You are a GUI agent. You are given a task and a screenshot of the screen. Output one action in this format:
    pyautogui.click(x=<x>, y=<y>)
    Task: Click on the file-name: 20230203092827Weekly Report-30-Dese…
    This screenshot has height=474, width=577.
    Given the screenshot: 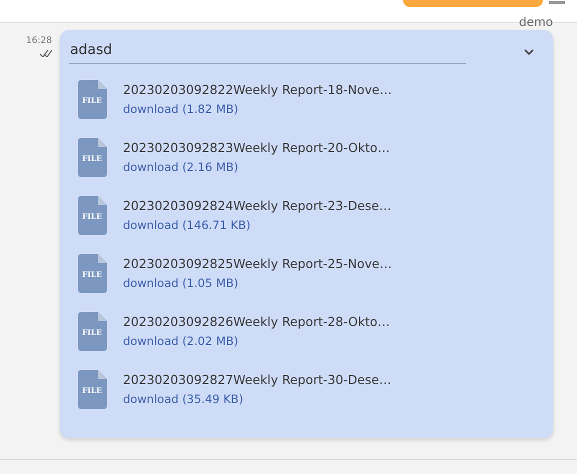 What is the action you would take?
    pyautogui.click(x=257, y=379)
    